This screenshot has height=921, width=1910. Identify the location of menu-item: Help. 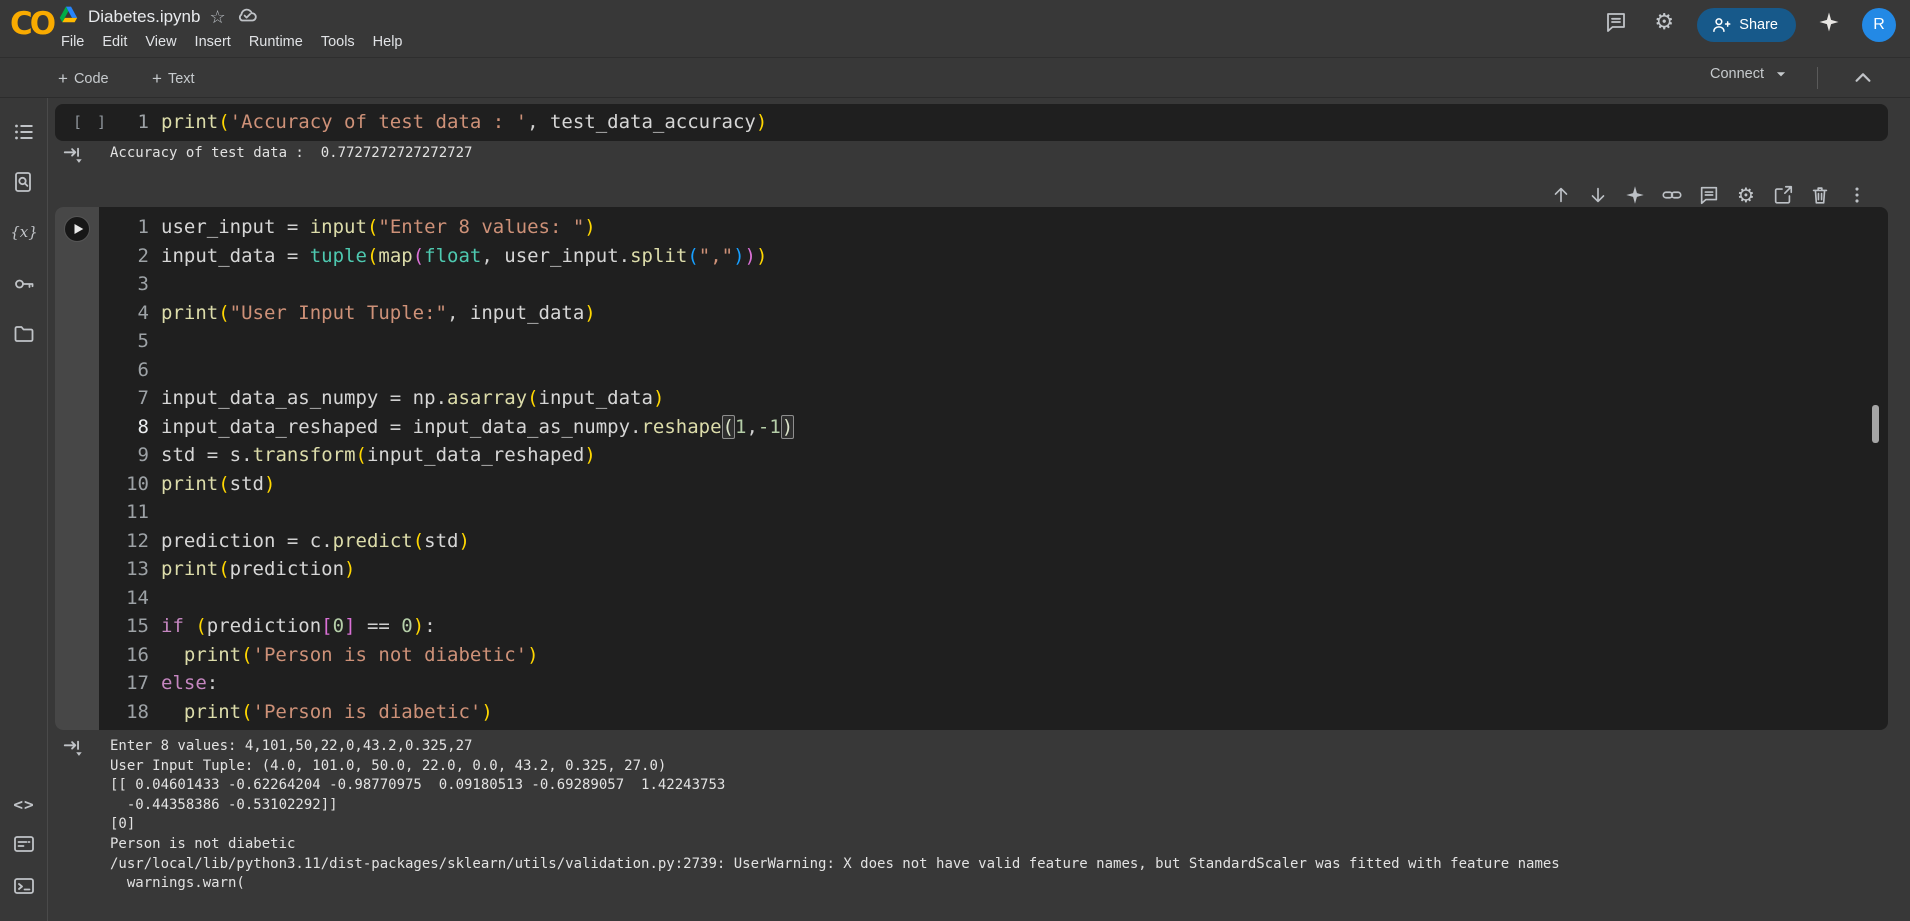
(388, 42).